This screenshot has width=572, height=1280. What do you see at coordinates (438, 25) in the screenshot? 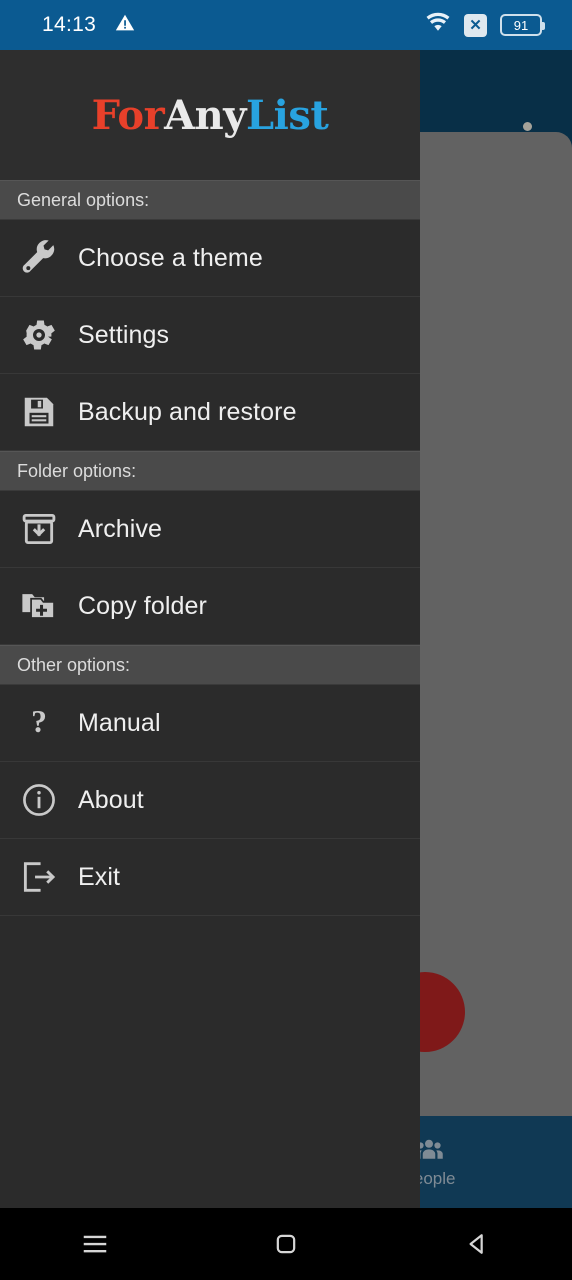
I see `wifi-icon` at bounding box center [438, 25].